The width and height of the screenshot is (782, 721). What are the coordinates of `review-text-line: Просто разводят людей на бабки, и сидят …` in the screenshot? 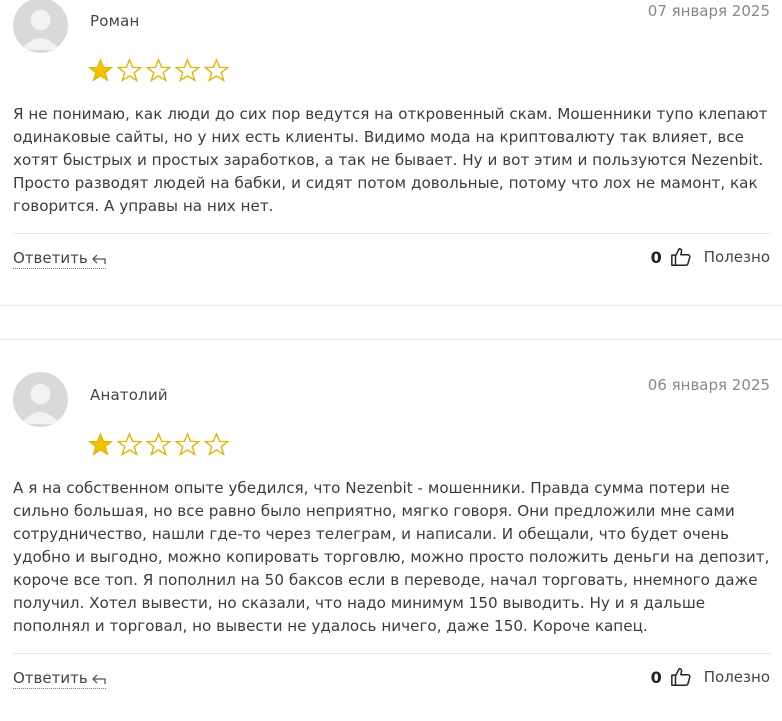 It's located at (385, 183).